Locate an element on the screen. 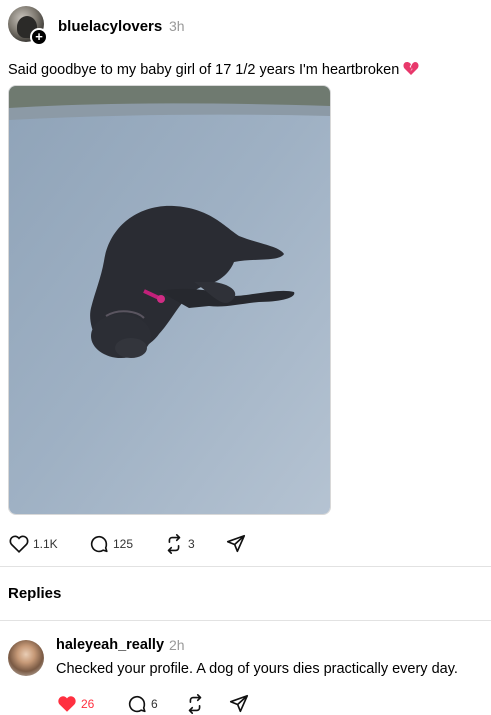  like-count: 1.1K is located at coordinates (45, 544).